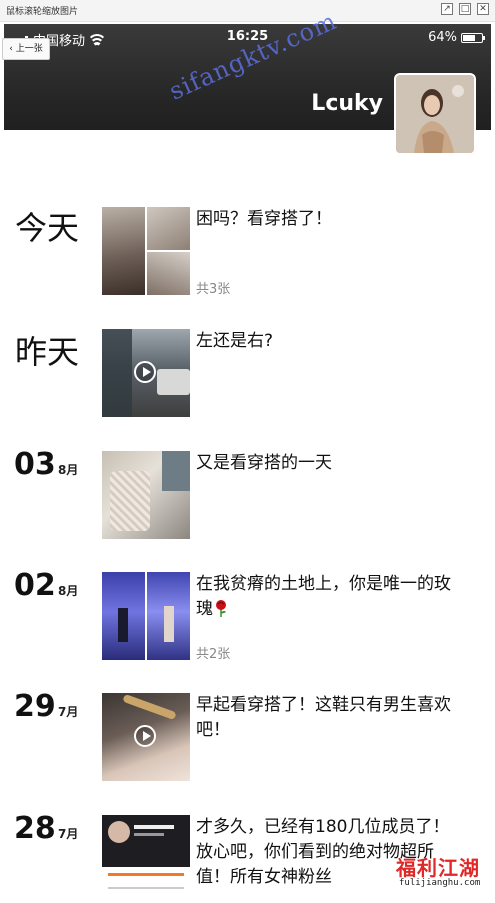 The height and width of the screenshot is (903, 495). Describe the element at coordinates (47, 352) in the screenshot. I see `post-date: 昨天` at that location.